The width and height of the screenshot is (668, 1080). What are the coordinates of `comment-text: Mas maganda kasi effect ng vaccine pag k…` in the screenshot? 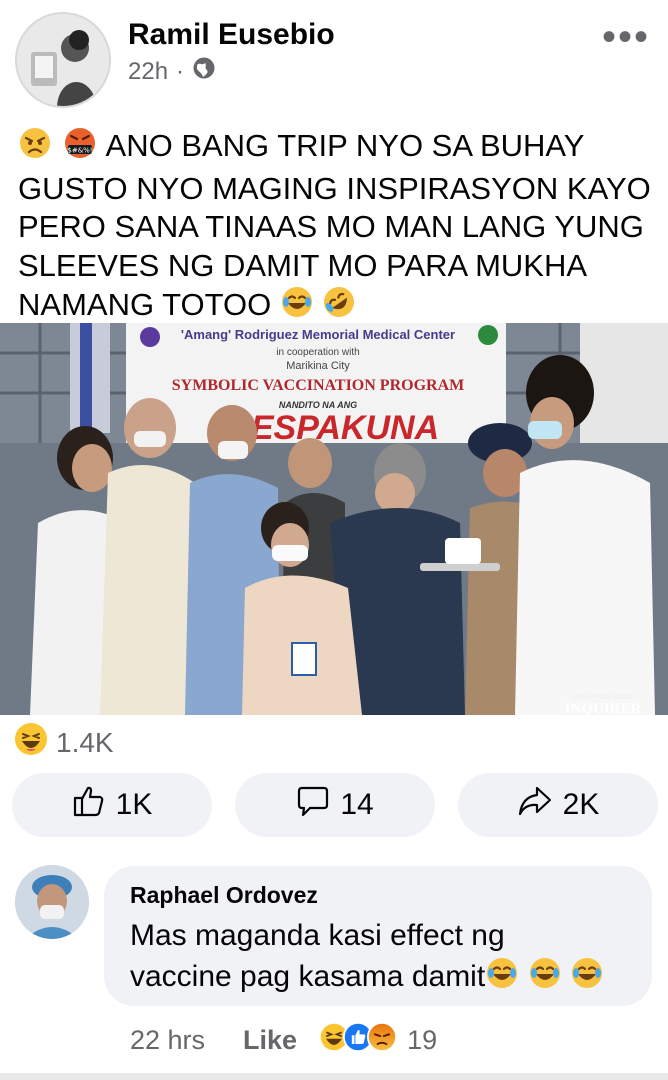 It's located at (390, 958).